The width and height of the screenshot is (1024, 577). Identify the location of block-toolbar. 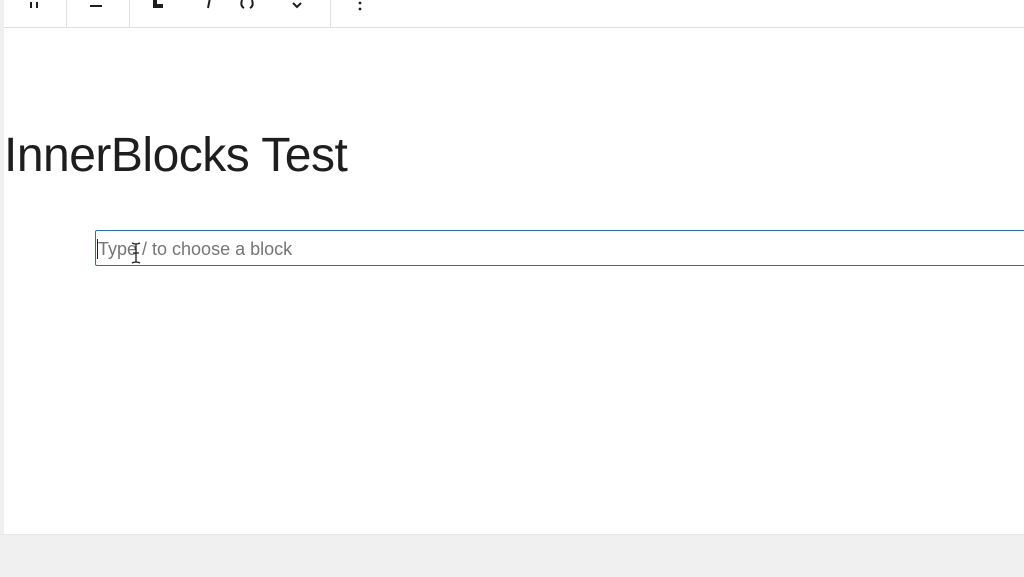
(514, 14).